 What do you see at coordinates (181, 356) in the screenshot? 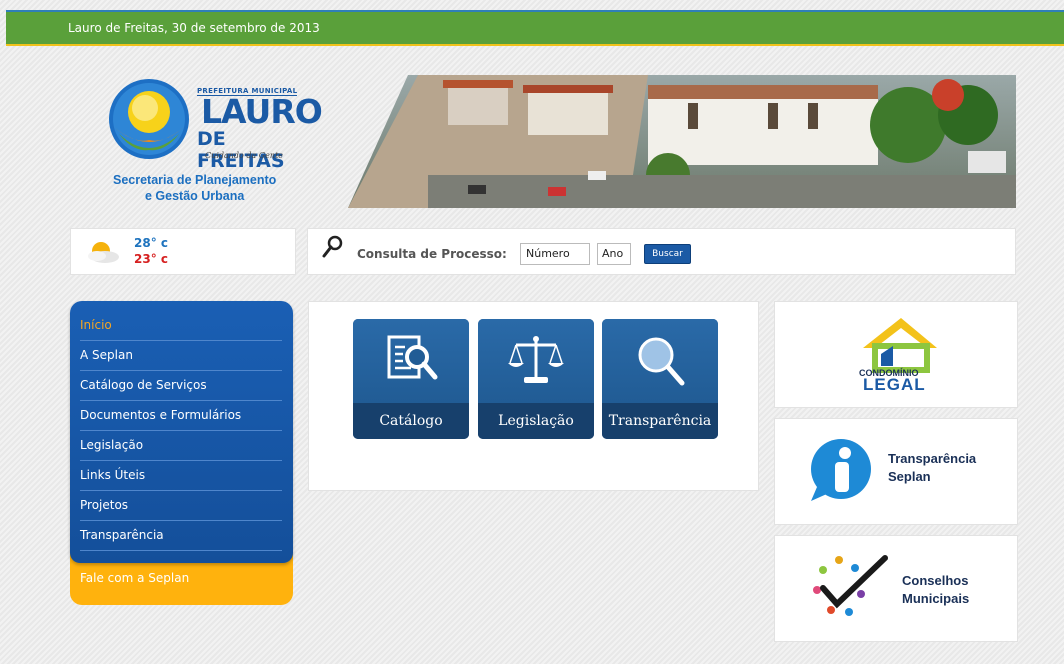
I see `sidebar-item-a-seplan: A Seplan` at bounding box center [181, 356].